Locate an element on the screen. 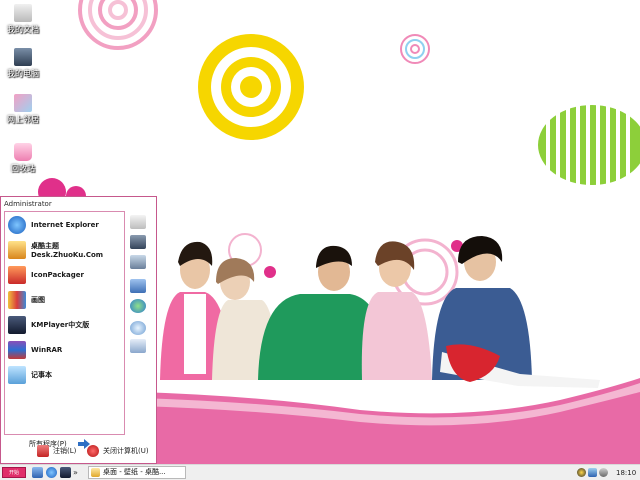 This screenshot has height=480, width=640. system-tray: 18:10 is located at coordinates (608, 472).